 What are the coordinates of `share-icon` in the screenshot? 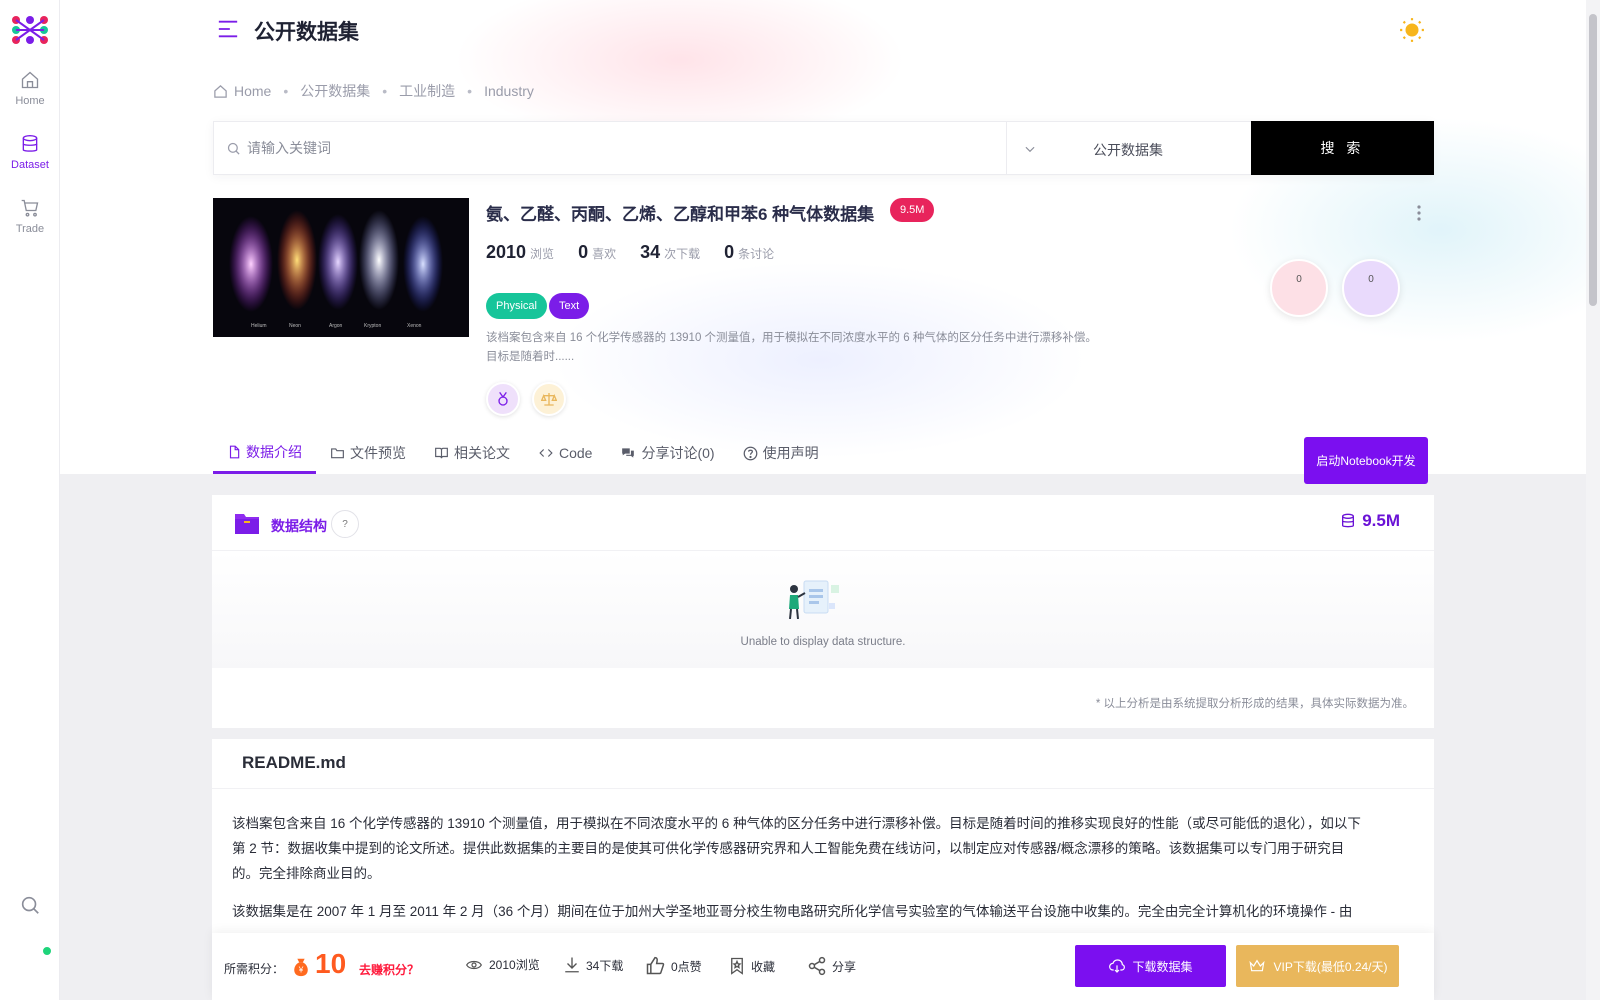 It's located at (817, 966).